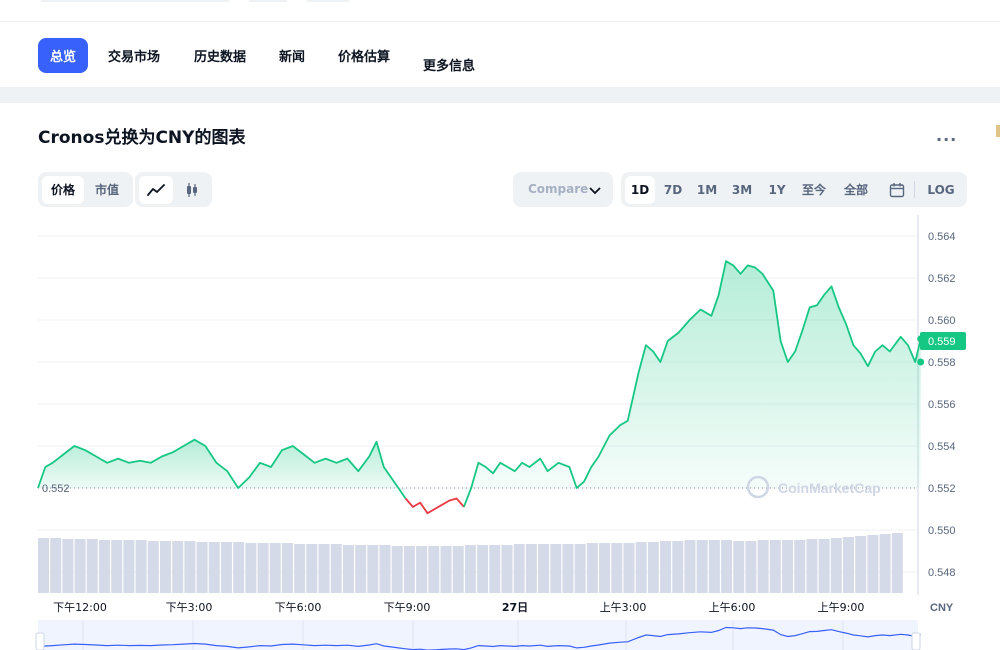 This screenshot has width=1000, height=650. What do you see at coordinates (814, 190) in the screenshot?
I see `range-ytd-button: 至今` at bounding box center [814, 190].